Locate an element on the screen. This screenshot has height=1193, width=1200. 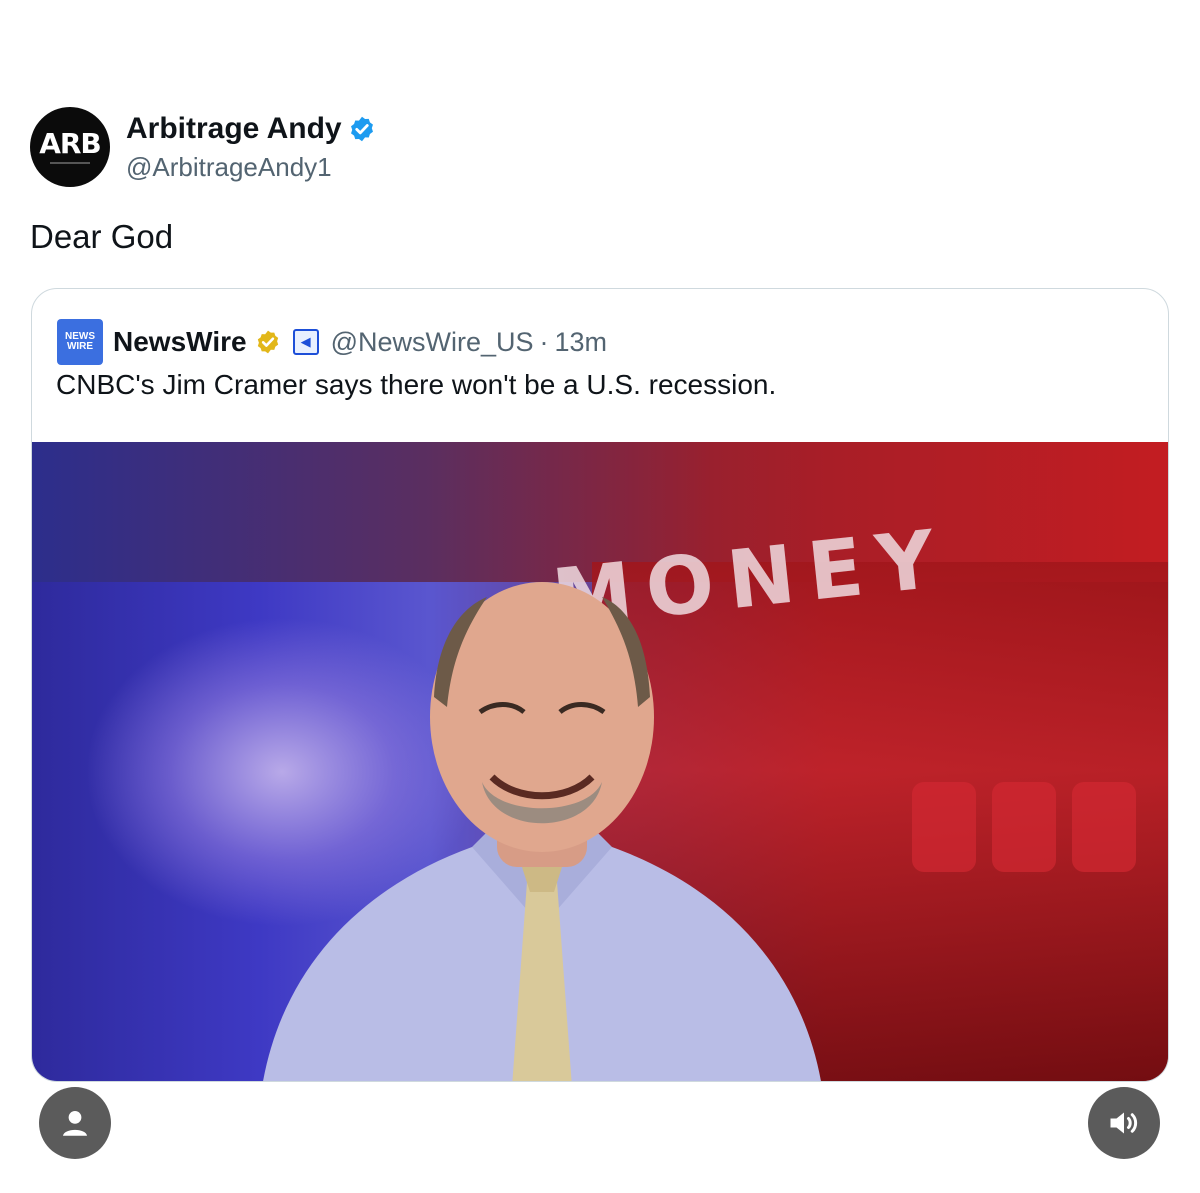
person-icon is located at coordinates (75, 1123).